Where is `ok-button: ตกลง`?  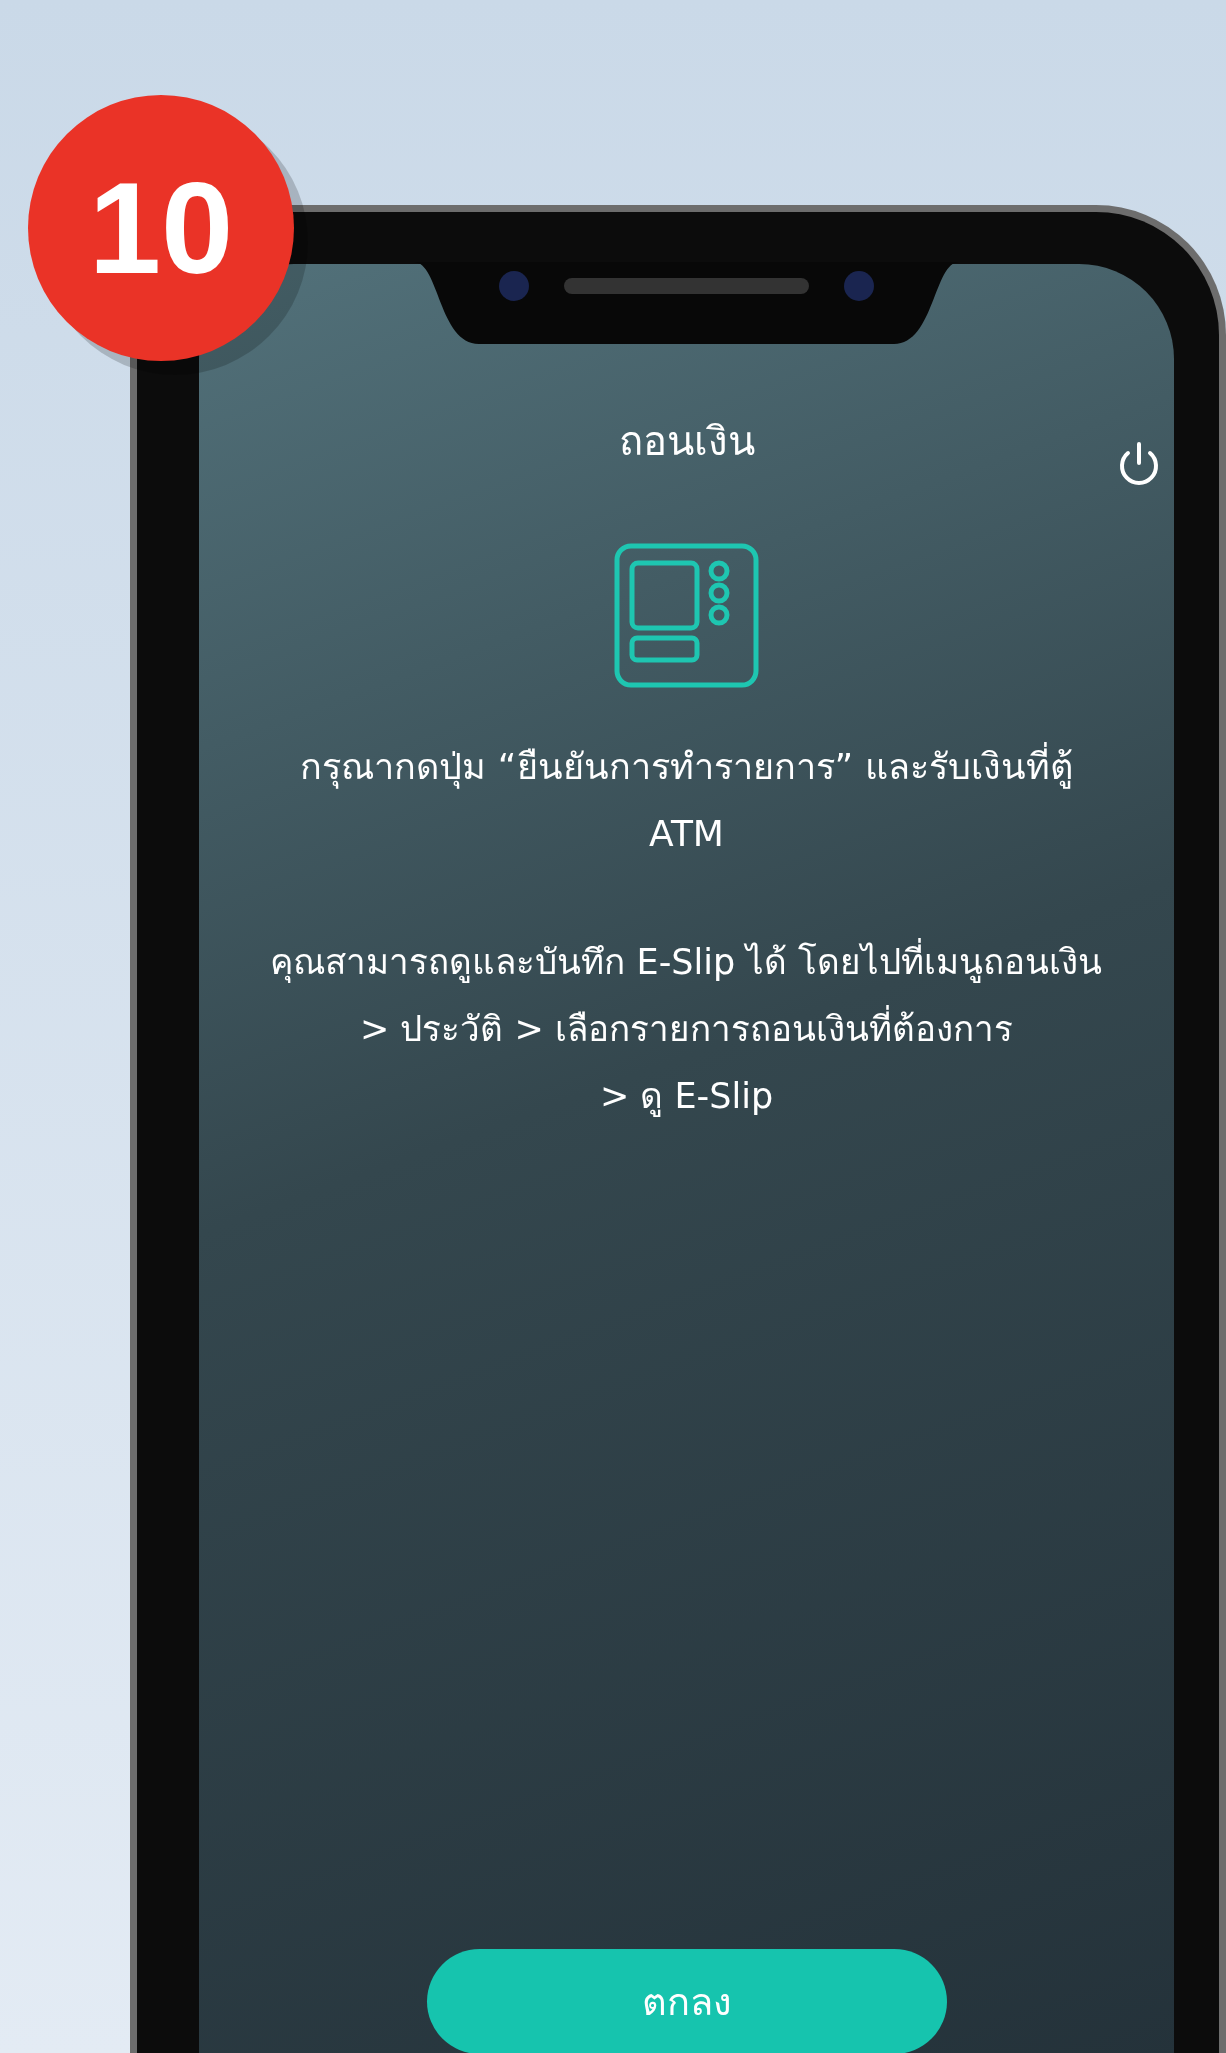
ok-button: ตกลง is located at coordinates (686, 2001).